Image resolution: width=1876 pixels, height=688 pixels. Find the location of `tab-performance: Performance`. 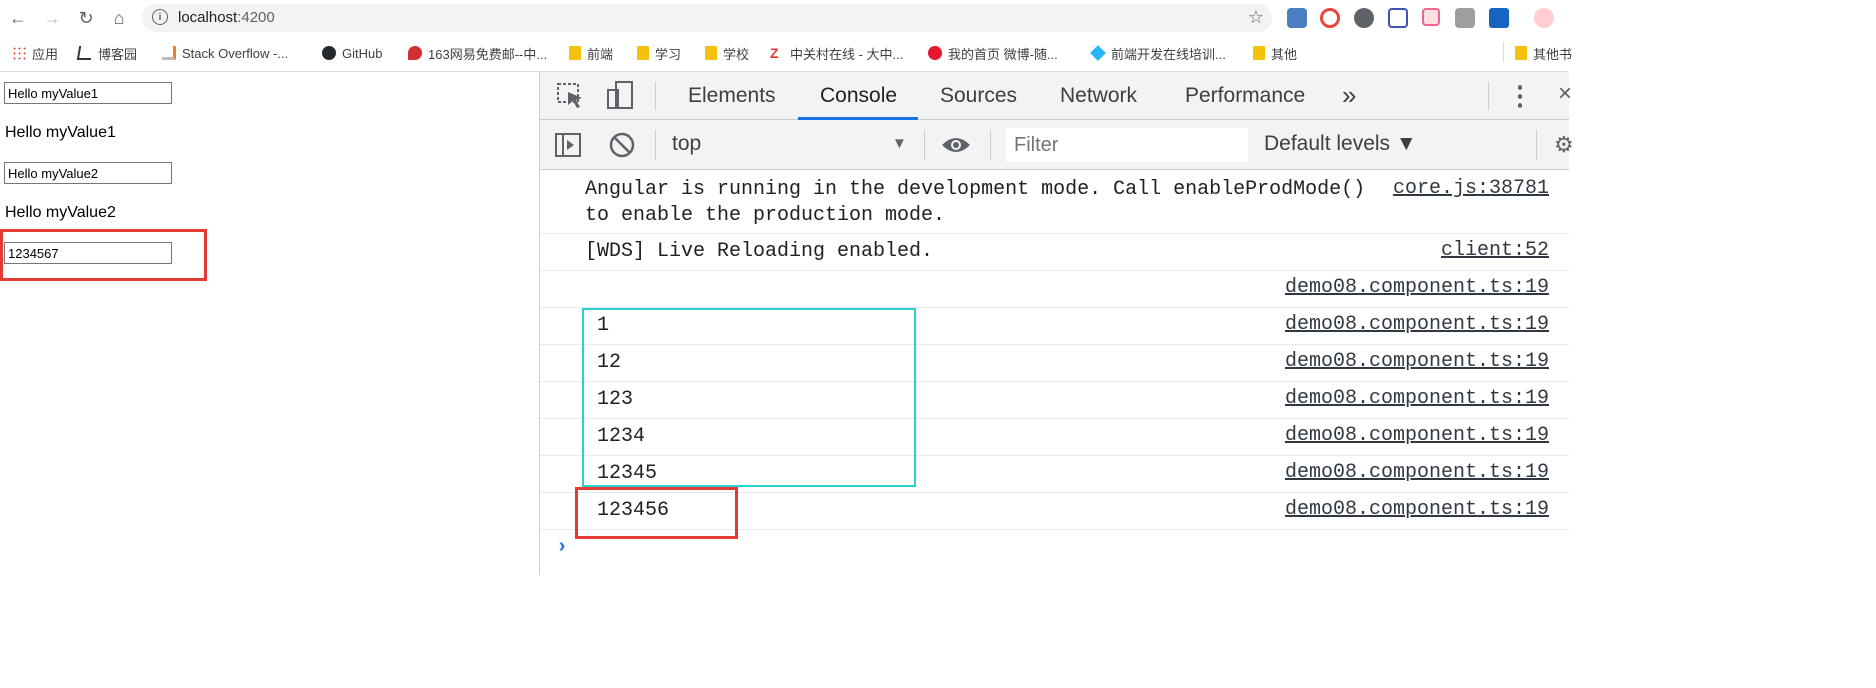

tab-performance: Performance is located at coordinates (1245, 96).